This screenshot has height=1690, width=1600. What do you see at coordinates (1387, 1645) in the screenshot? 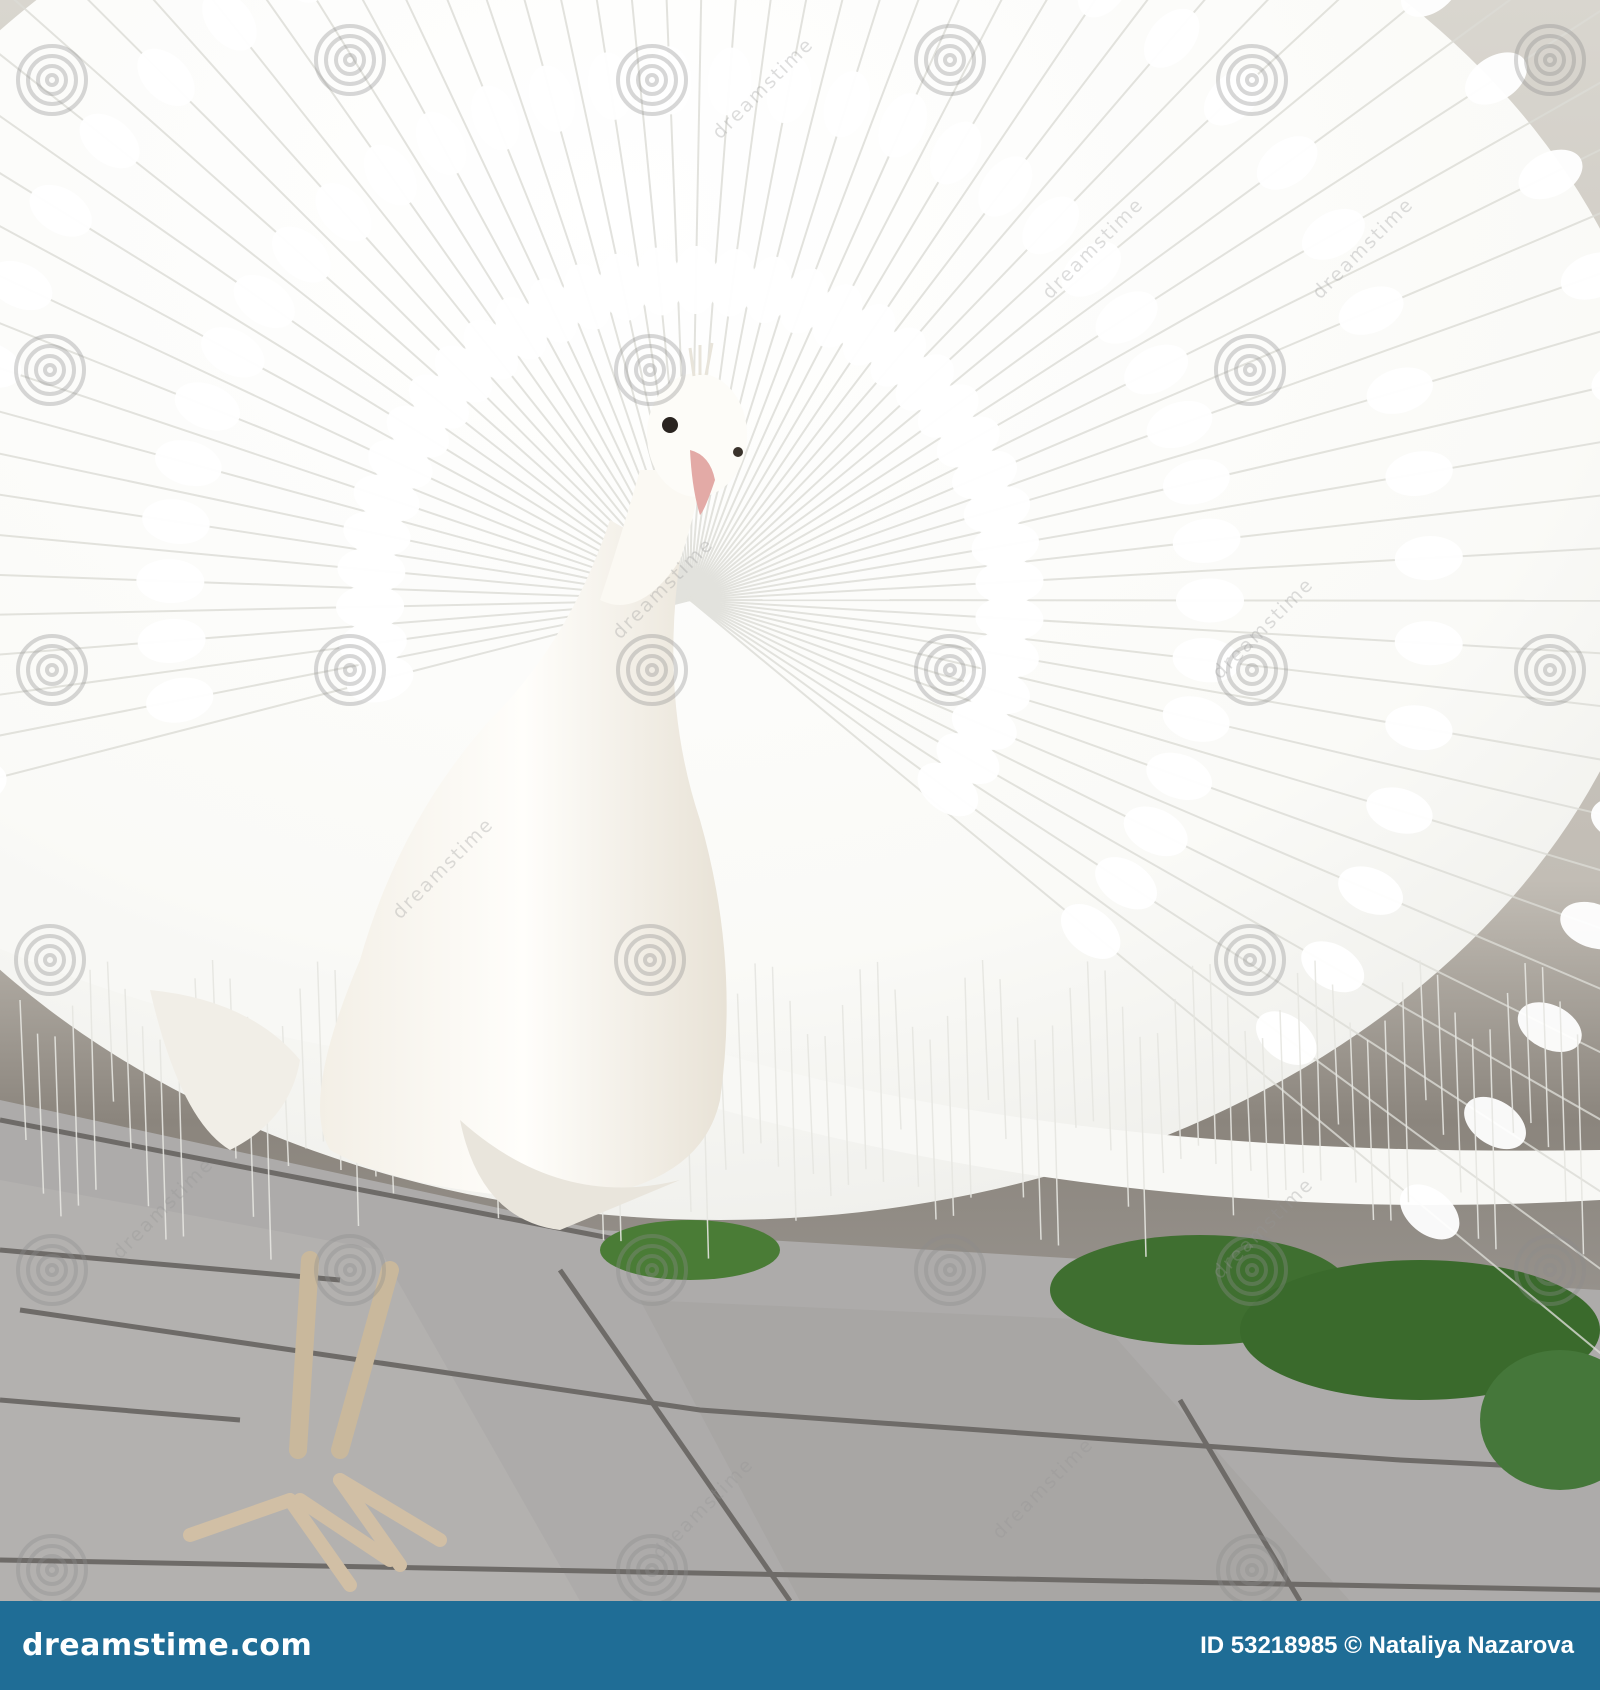
I see `footer-credit: ID 53218985 © Nataliya Nazarova` at bounding box center [1387, 1645].